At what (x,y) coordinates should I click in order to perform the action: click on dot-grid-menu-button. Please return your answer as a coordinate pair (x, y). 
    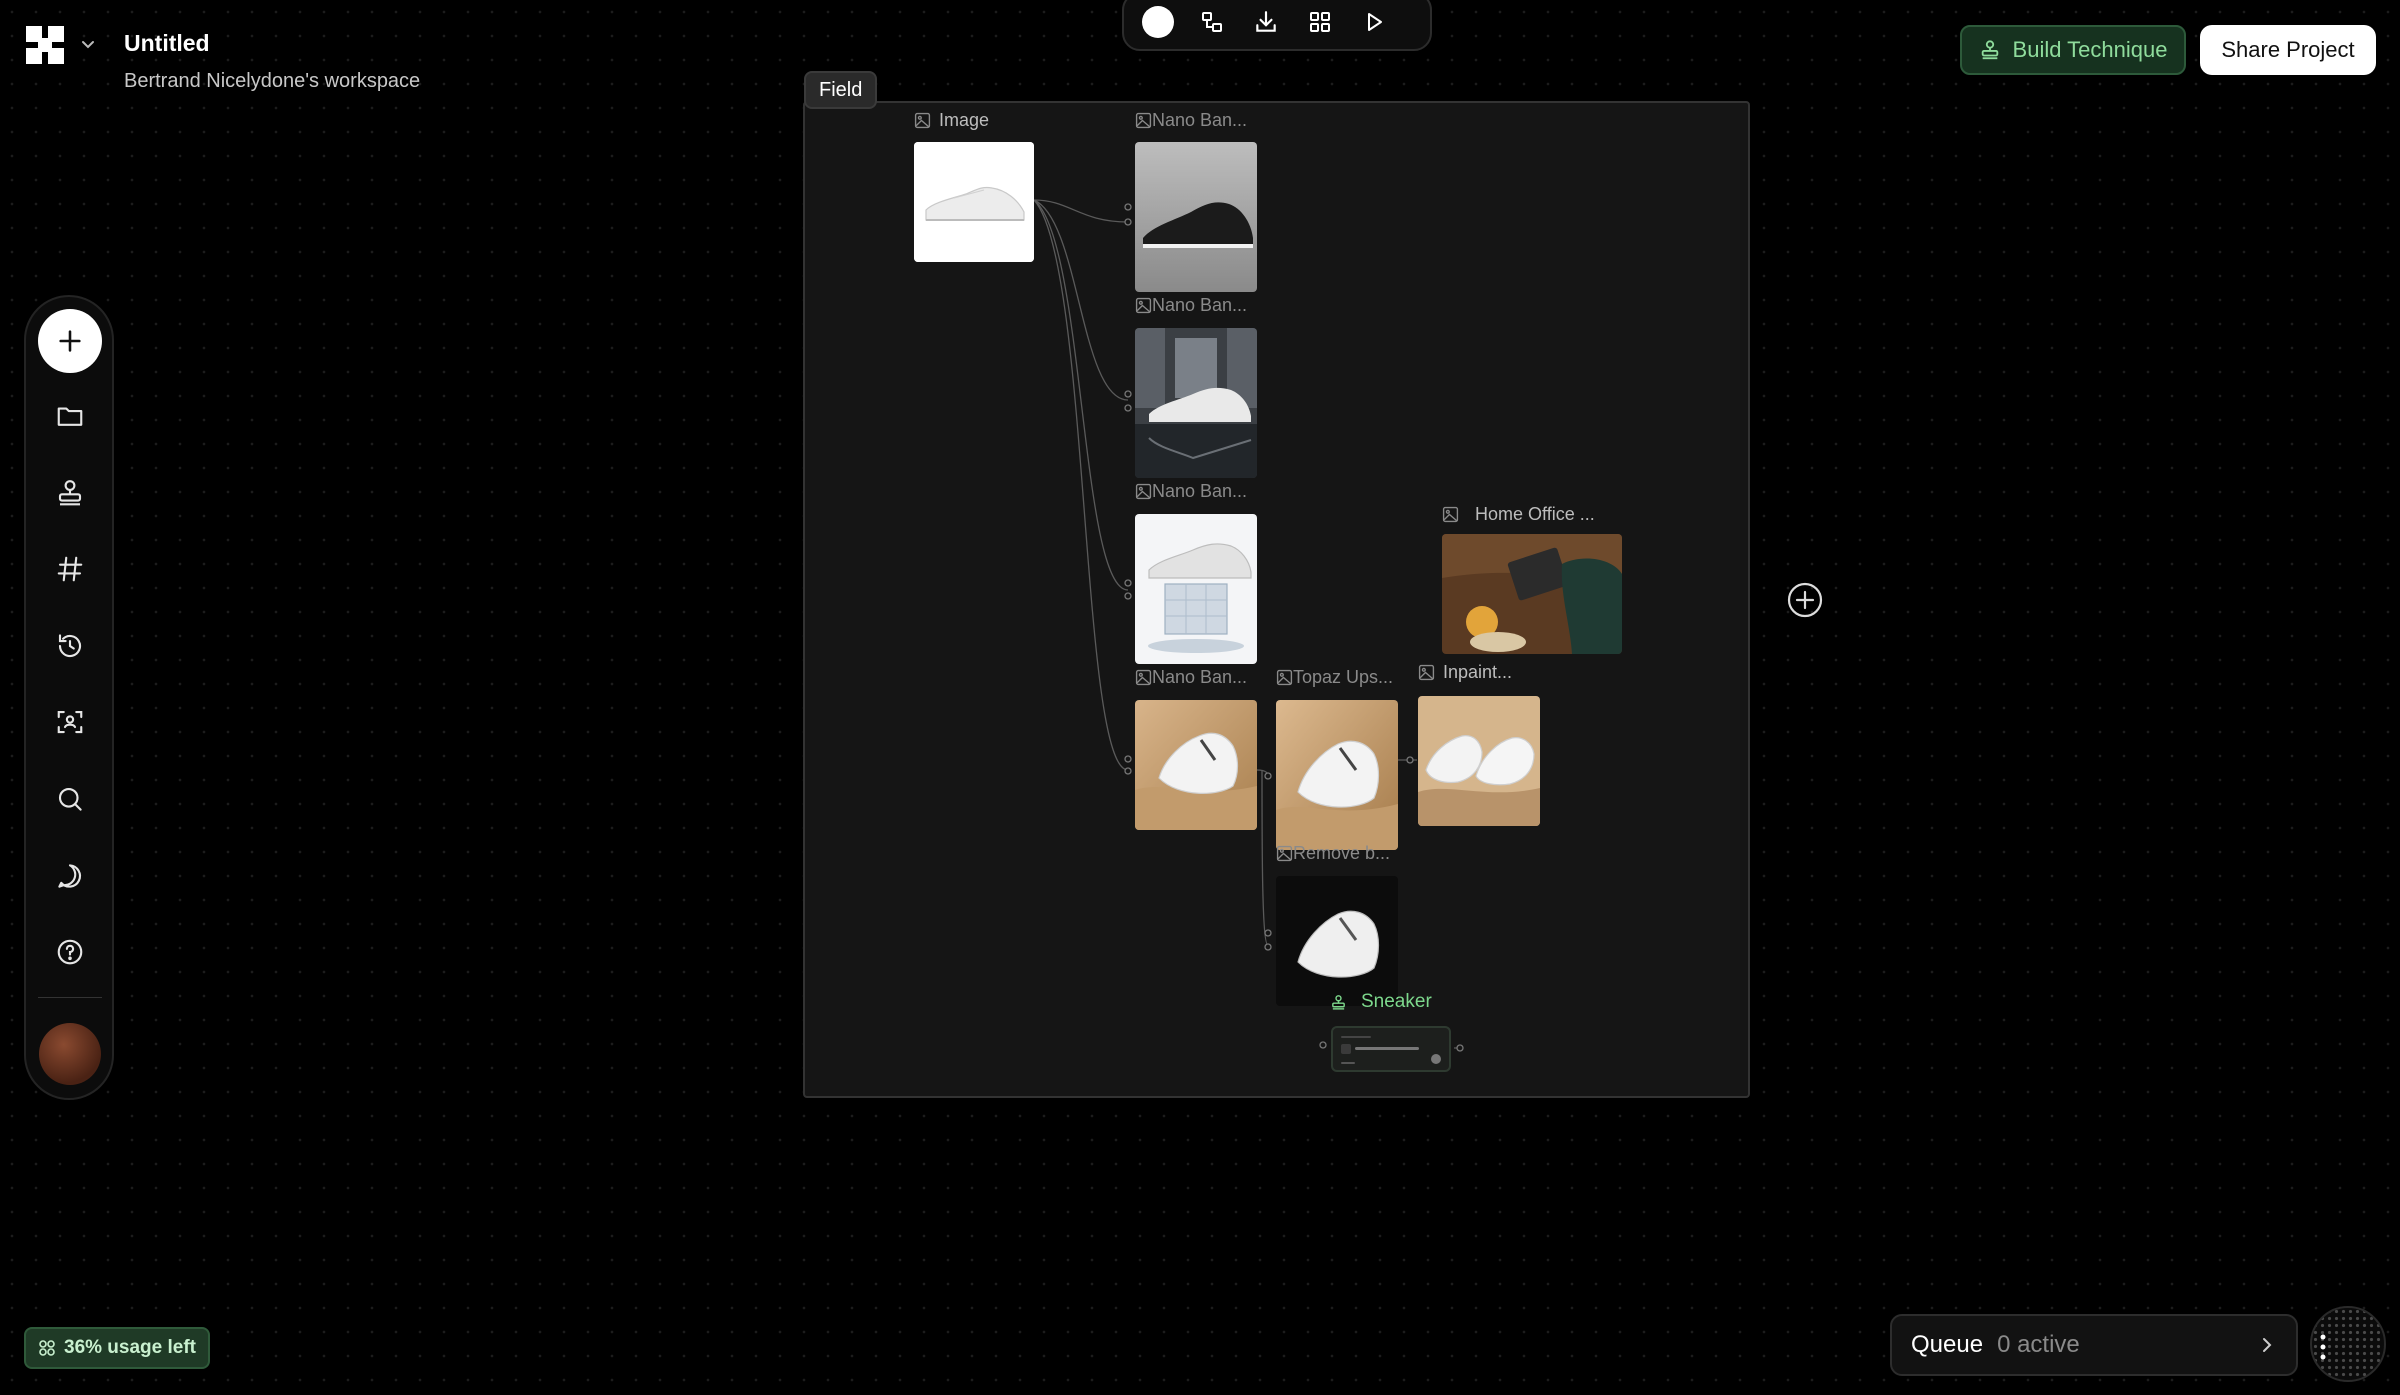
    Looking at the image, I should click on (2348, 1344).